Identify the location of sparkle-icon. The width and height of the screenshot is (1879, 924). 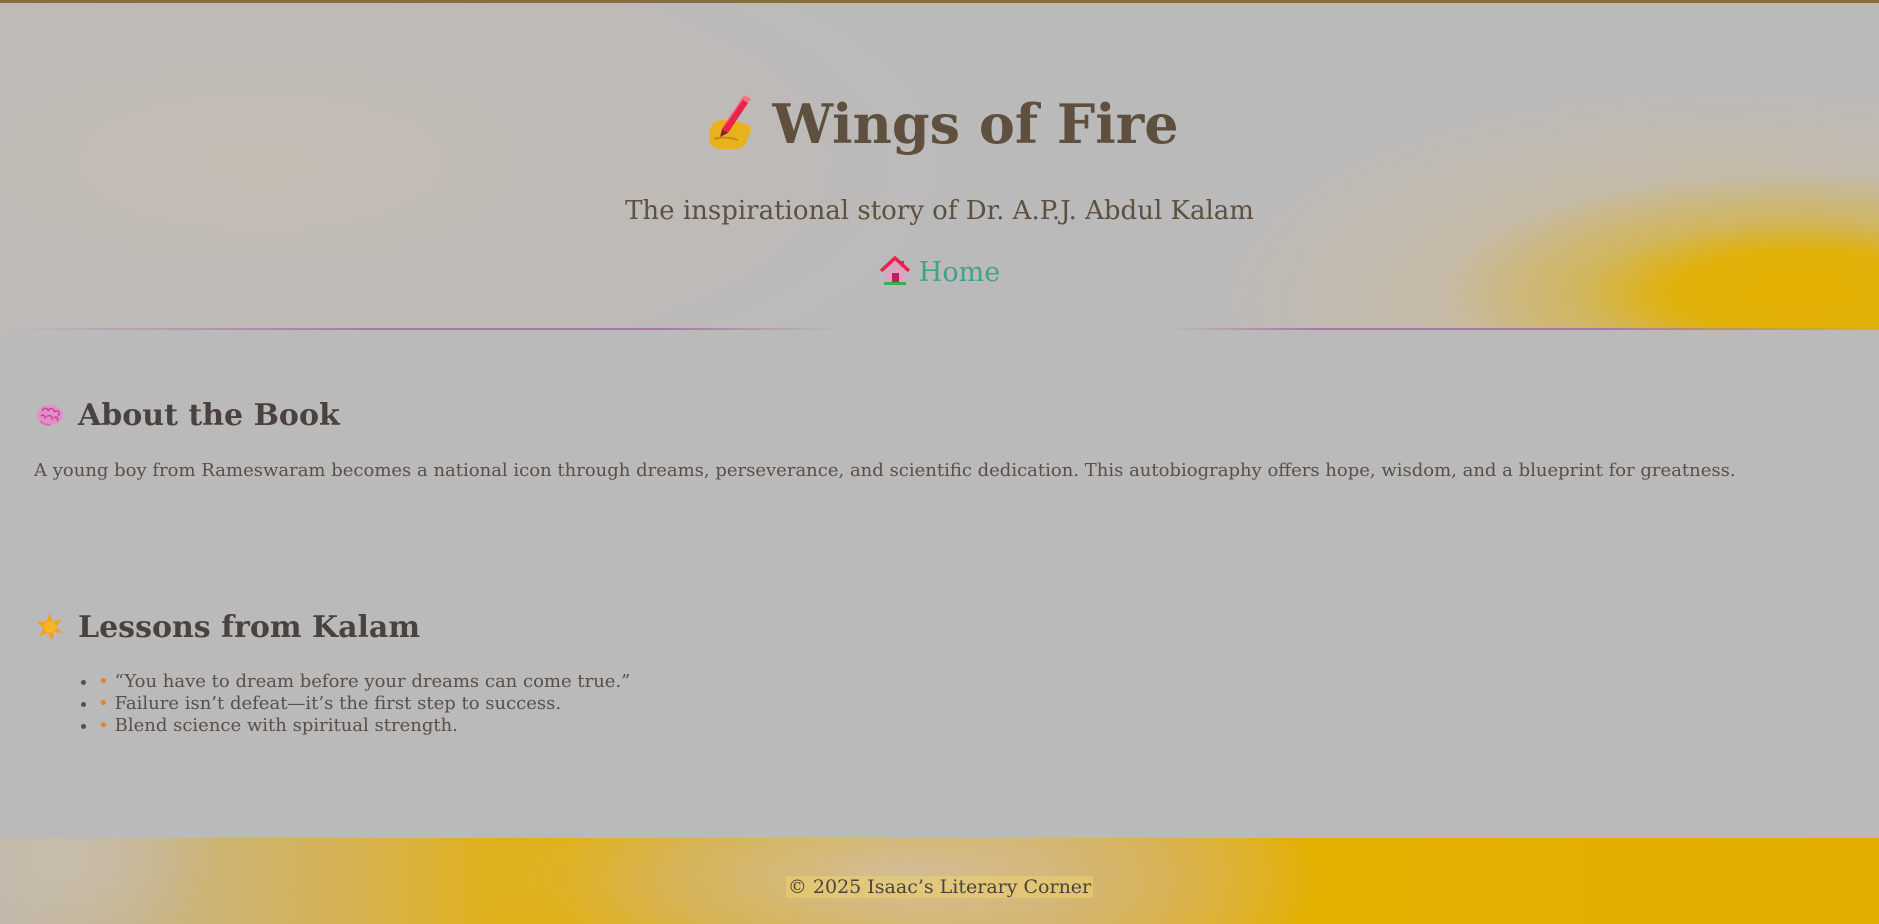
(50, 627).